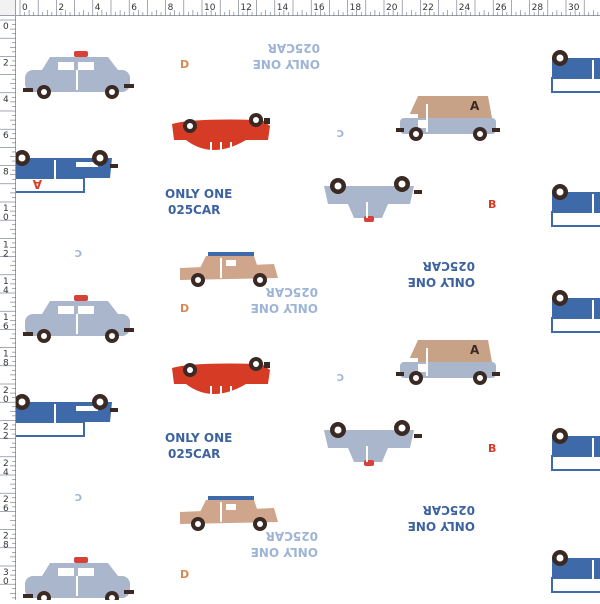 The width and height of the screenshot is (600, 604). Describe the element at coordinates (8, 8) in the screenshot. I see `ruler-corner` at that location.